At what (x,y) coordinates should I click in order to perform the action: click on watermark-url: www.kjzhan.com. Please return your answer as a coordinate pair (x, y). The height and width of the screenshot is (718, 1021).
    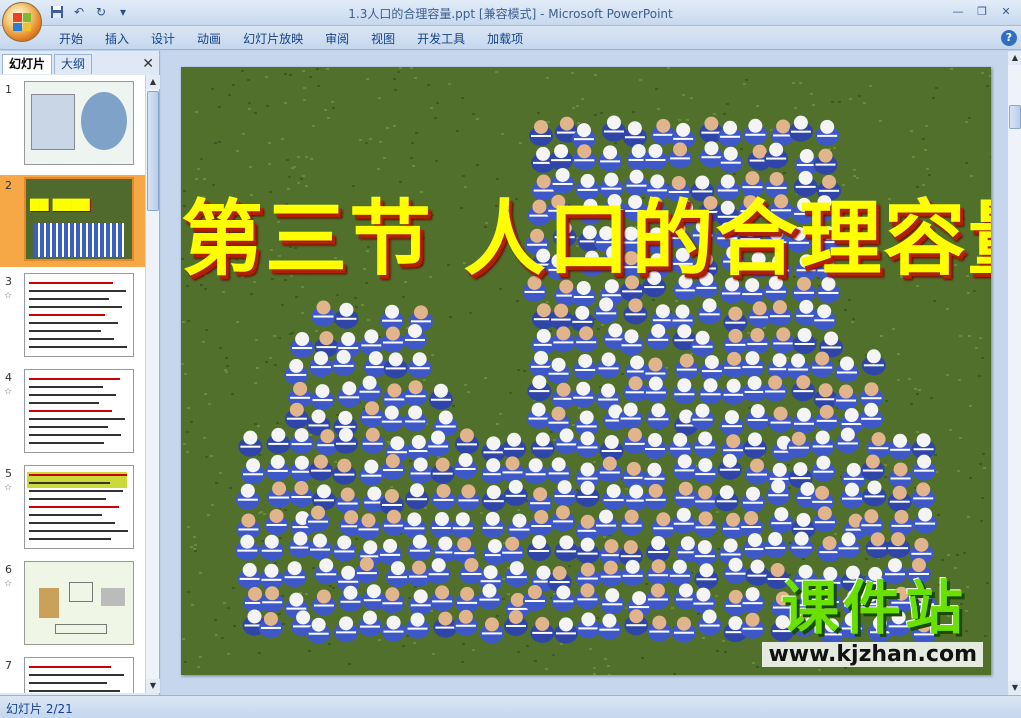
    Looking at the image, I should click on (872, 654).